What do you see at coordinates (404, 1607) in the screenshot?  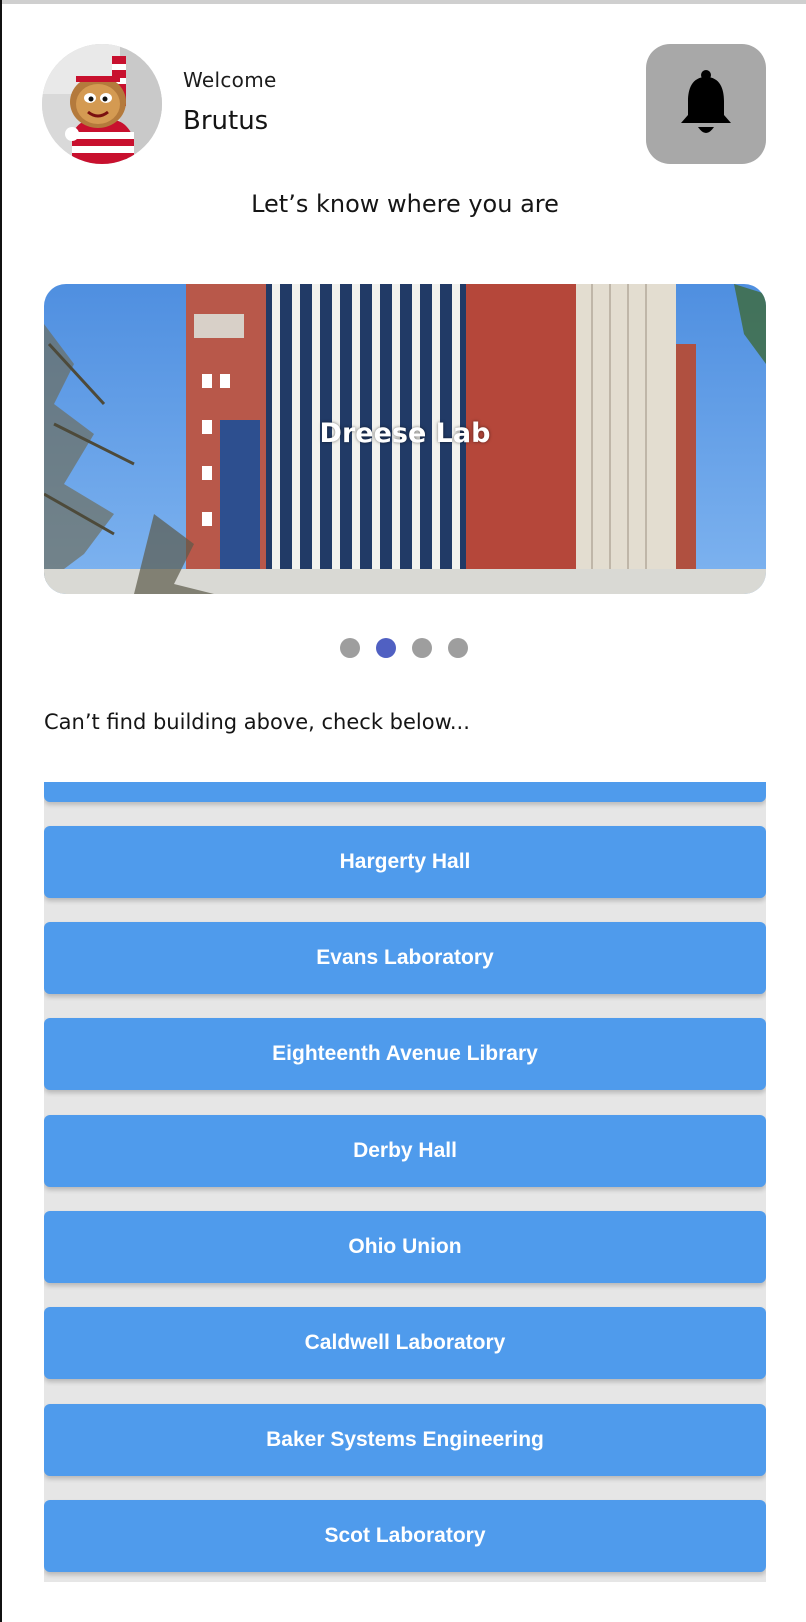 I see `bottom-spacer` at bounding box center [404, 1607].